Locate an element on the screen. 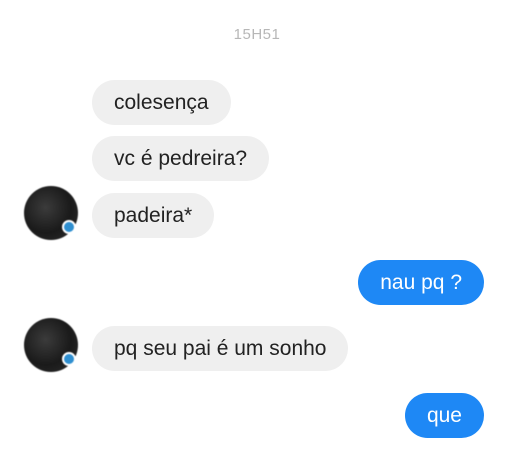  message-received: colesença is located at coordinates (161, 102).